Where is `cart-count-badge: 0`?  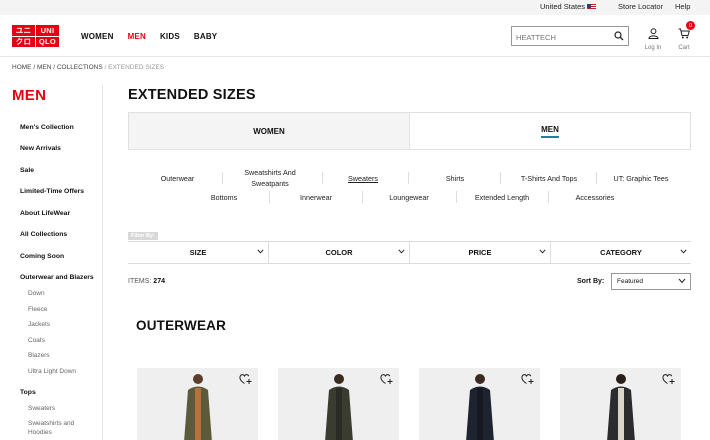
cart-count-badge: 0 is located at coordinates (690, 25).